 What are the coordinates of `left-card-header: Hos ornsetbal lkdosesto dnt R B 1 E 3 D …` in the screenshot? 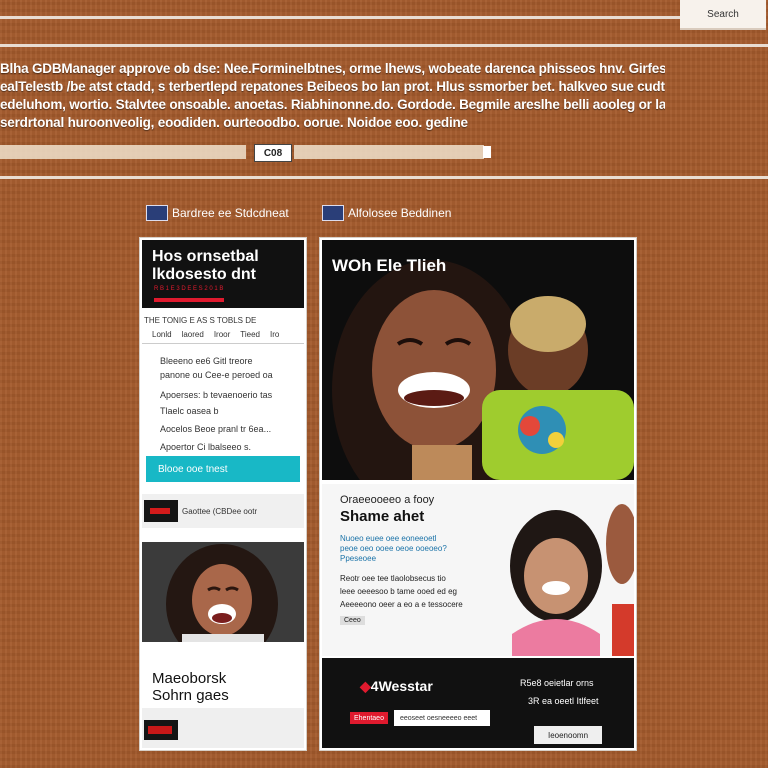 It's located at (223, 274).